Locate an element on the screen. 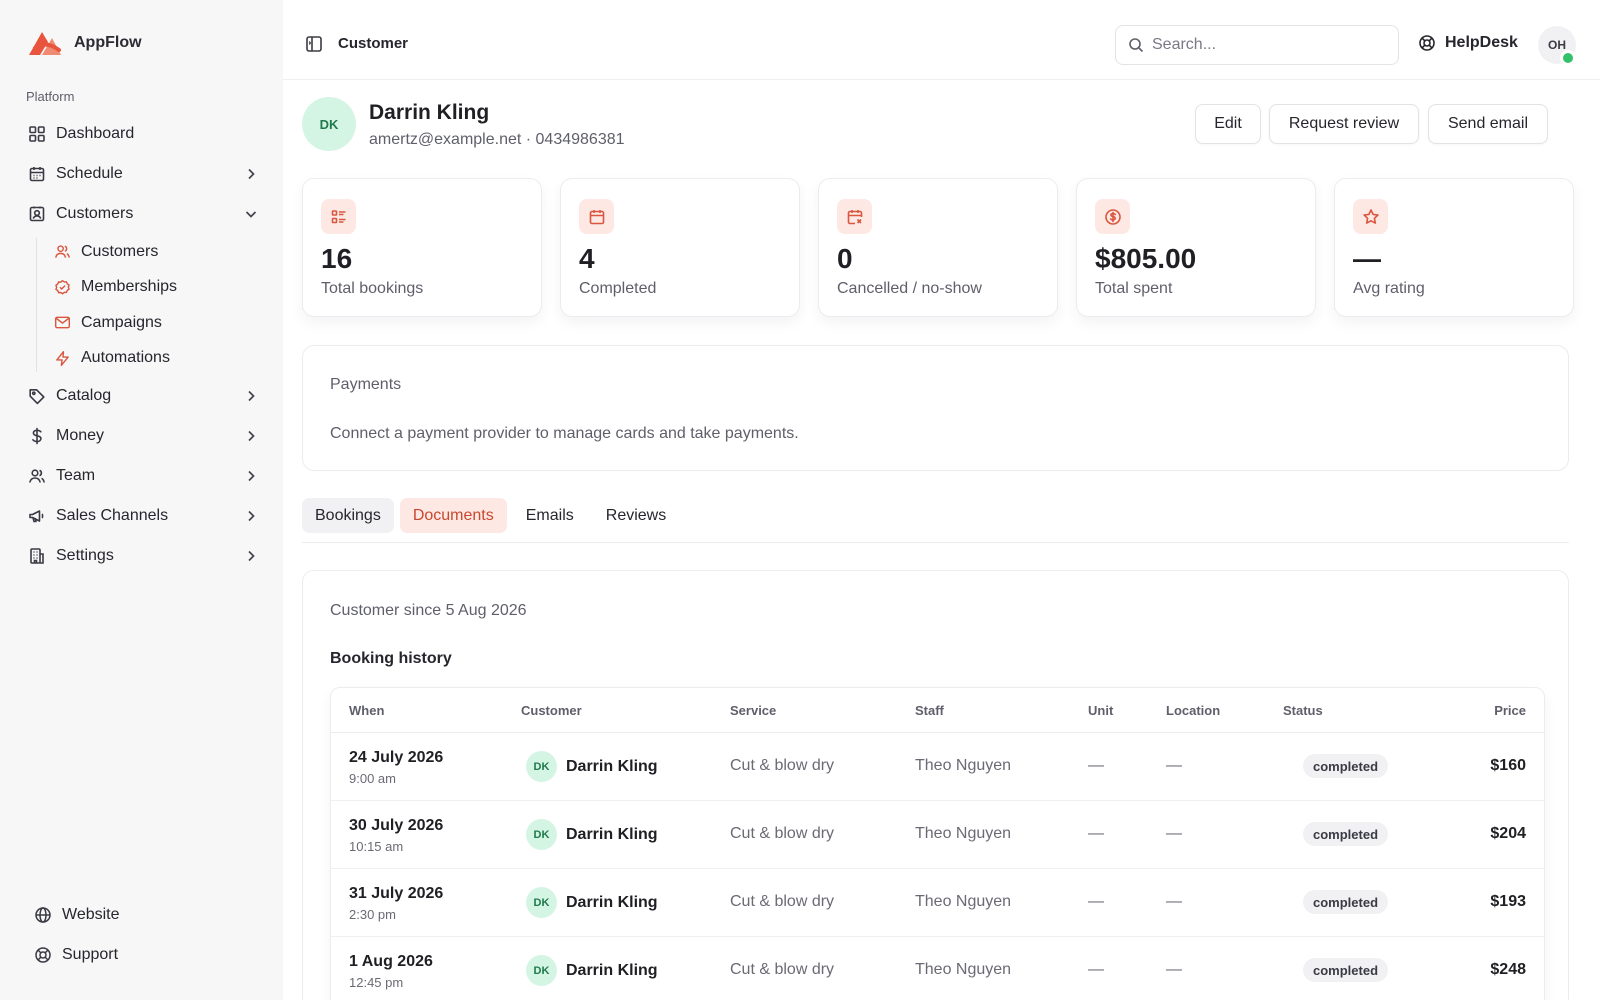  column-header-unit: Unit is located at coordinates (1100, 710).